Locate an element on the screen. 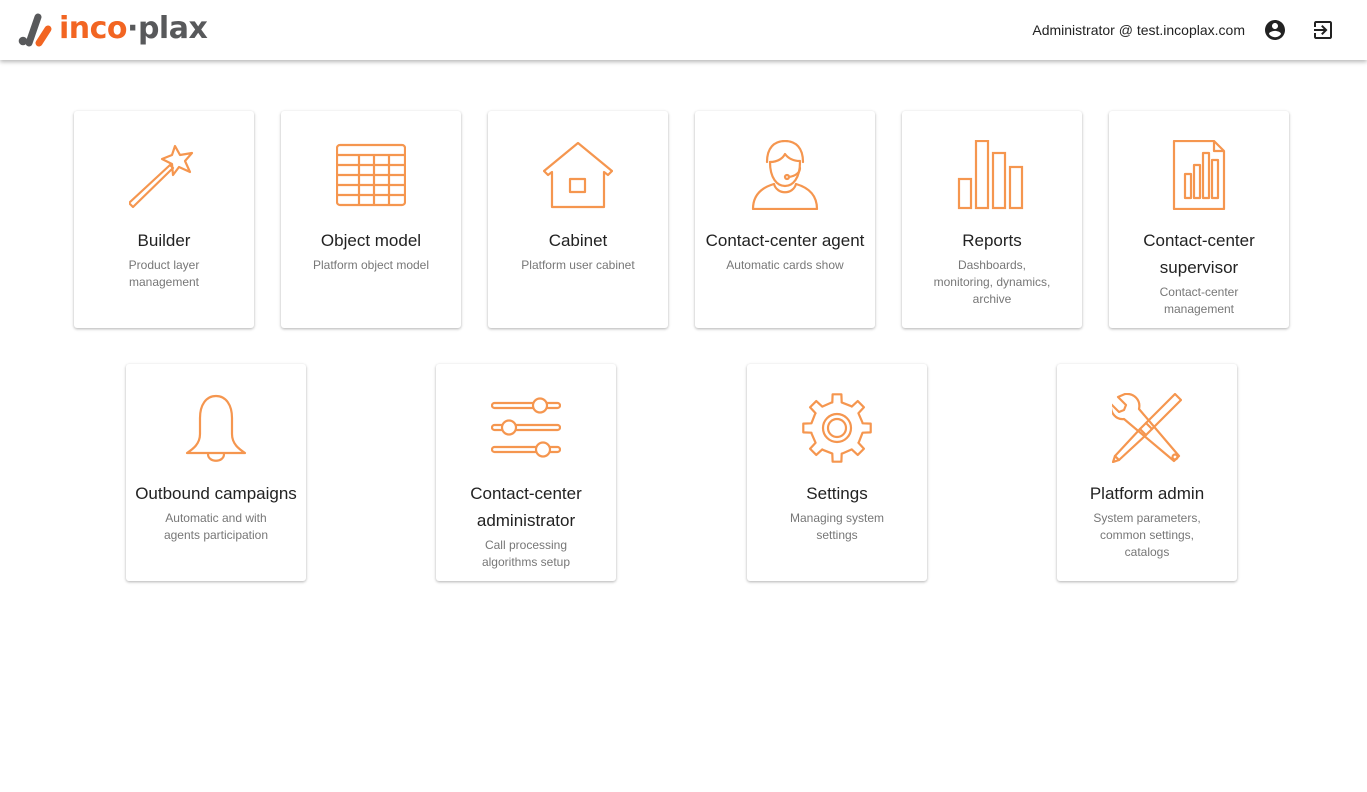  module-description: Platform object model is located at coordinates (371, 265).